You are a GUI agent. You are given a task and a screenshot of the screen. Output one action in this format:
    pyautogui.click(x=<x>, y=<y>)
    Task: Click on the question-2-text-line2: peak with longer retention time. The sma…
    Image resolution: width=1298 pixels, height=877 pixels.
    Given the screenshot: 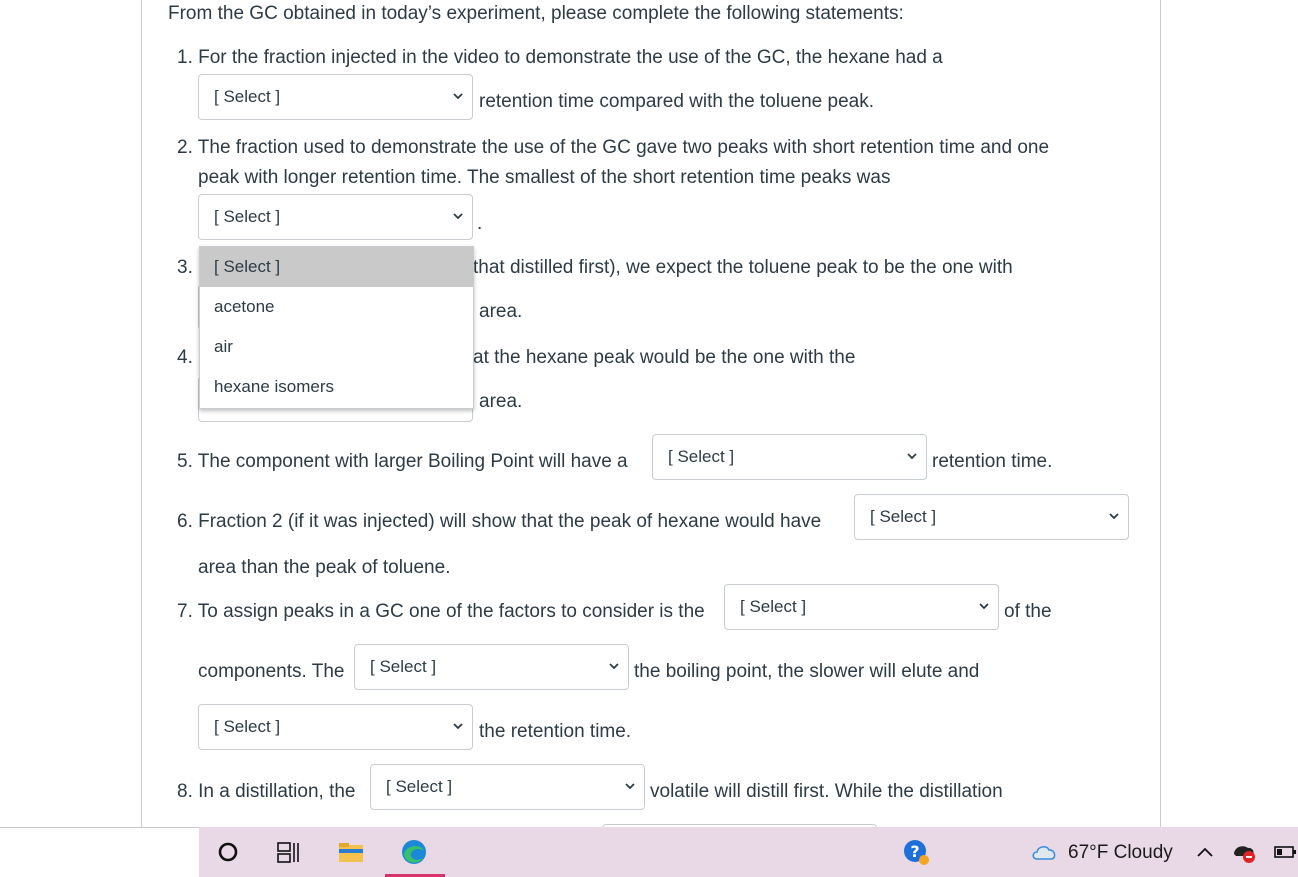 What is the action you would take?
    pyautogui.click(x=544, y=177)
    